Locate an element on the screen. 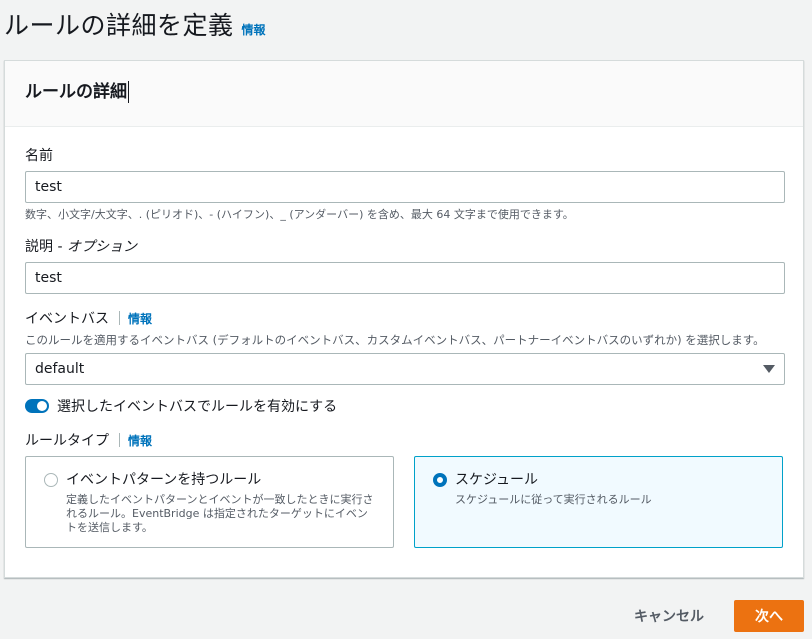 The image size is (812, 639). radio-schedule is located at coordinates (440, 480).